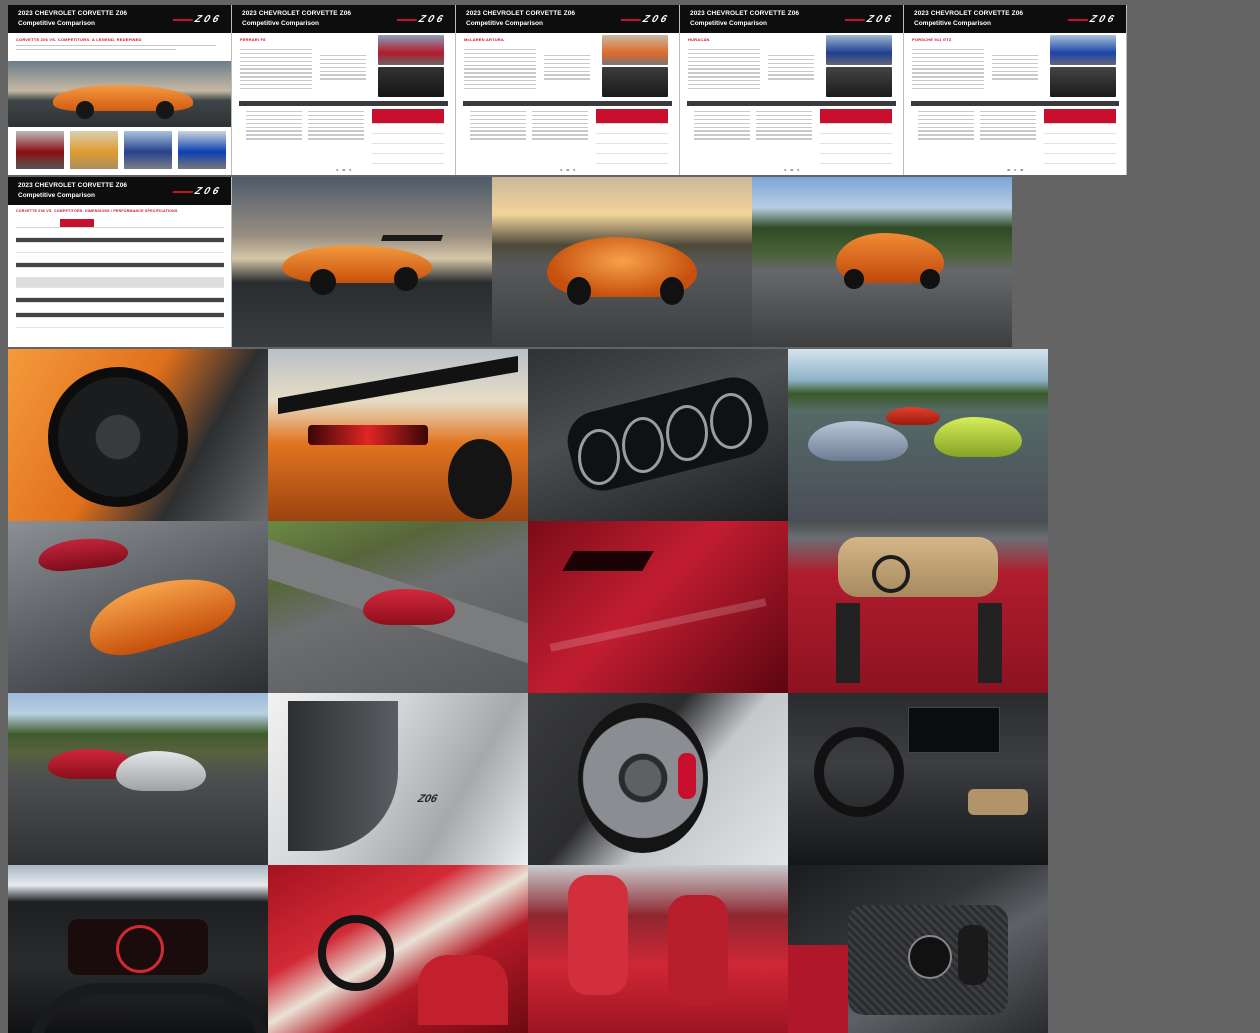  Describe the element at coordinates (138, 607) in the screenshot. I see `photo-red-and-orange-convertibles` at that location.